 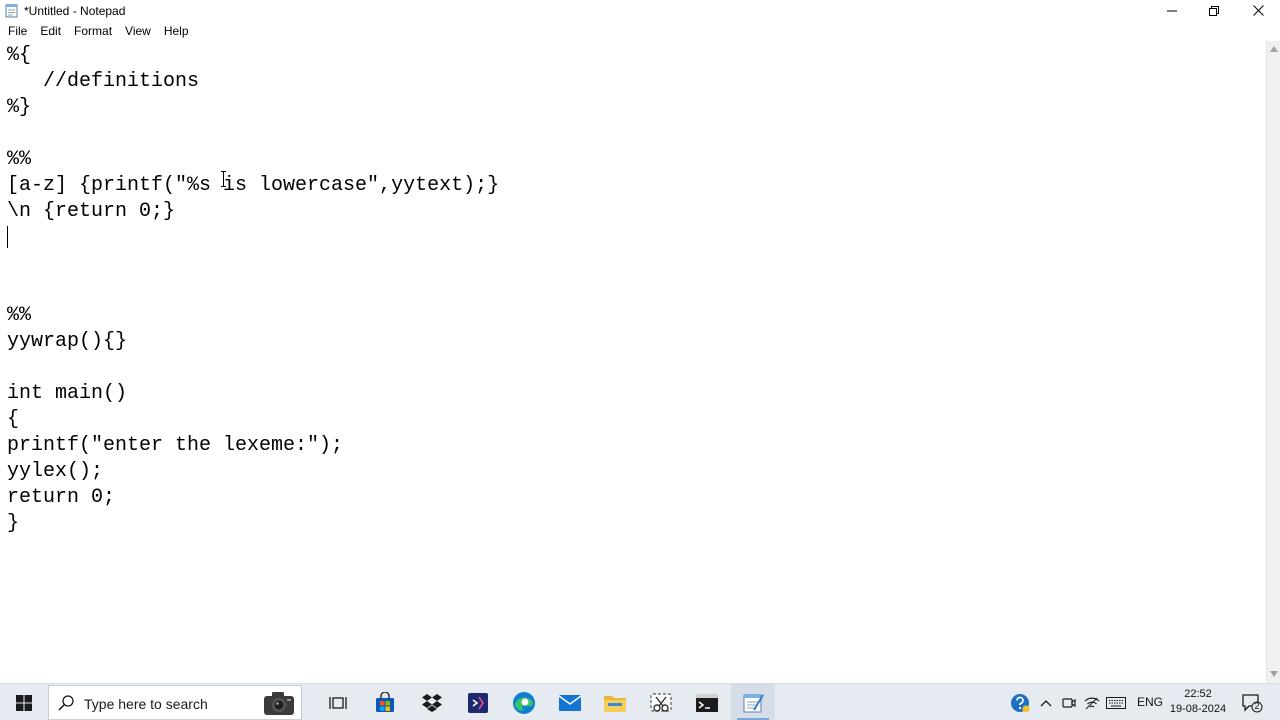 I want to click on tray-help, so click(x=1020, y=702).